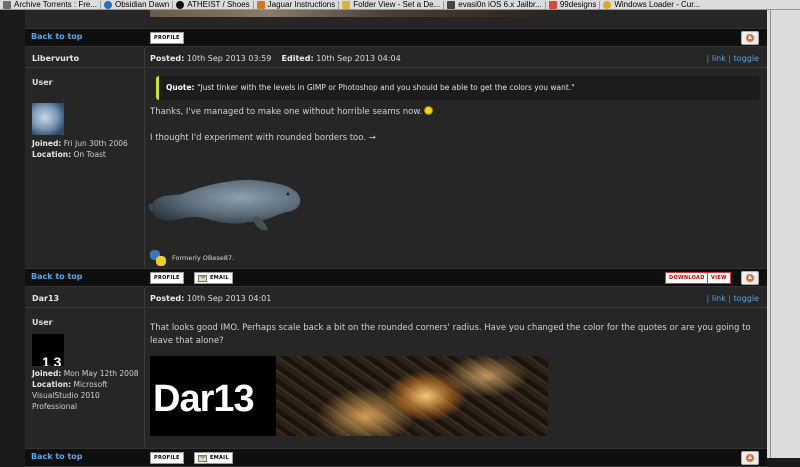 Image resolution: width=800 pixels, height=467 pixels. Describe the element at coordinates (456, 19) in the screenshot. I see `previous-post-image-tail` at that location.